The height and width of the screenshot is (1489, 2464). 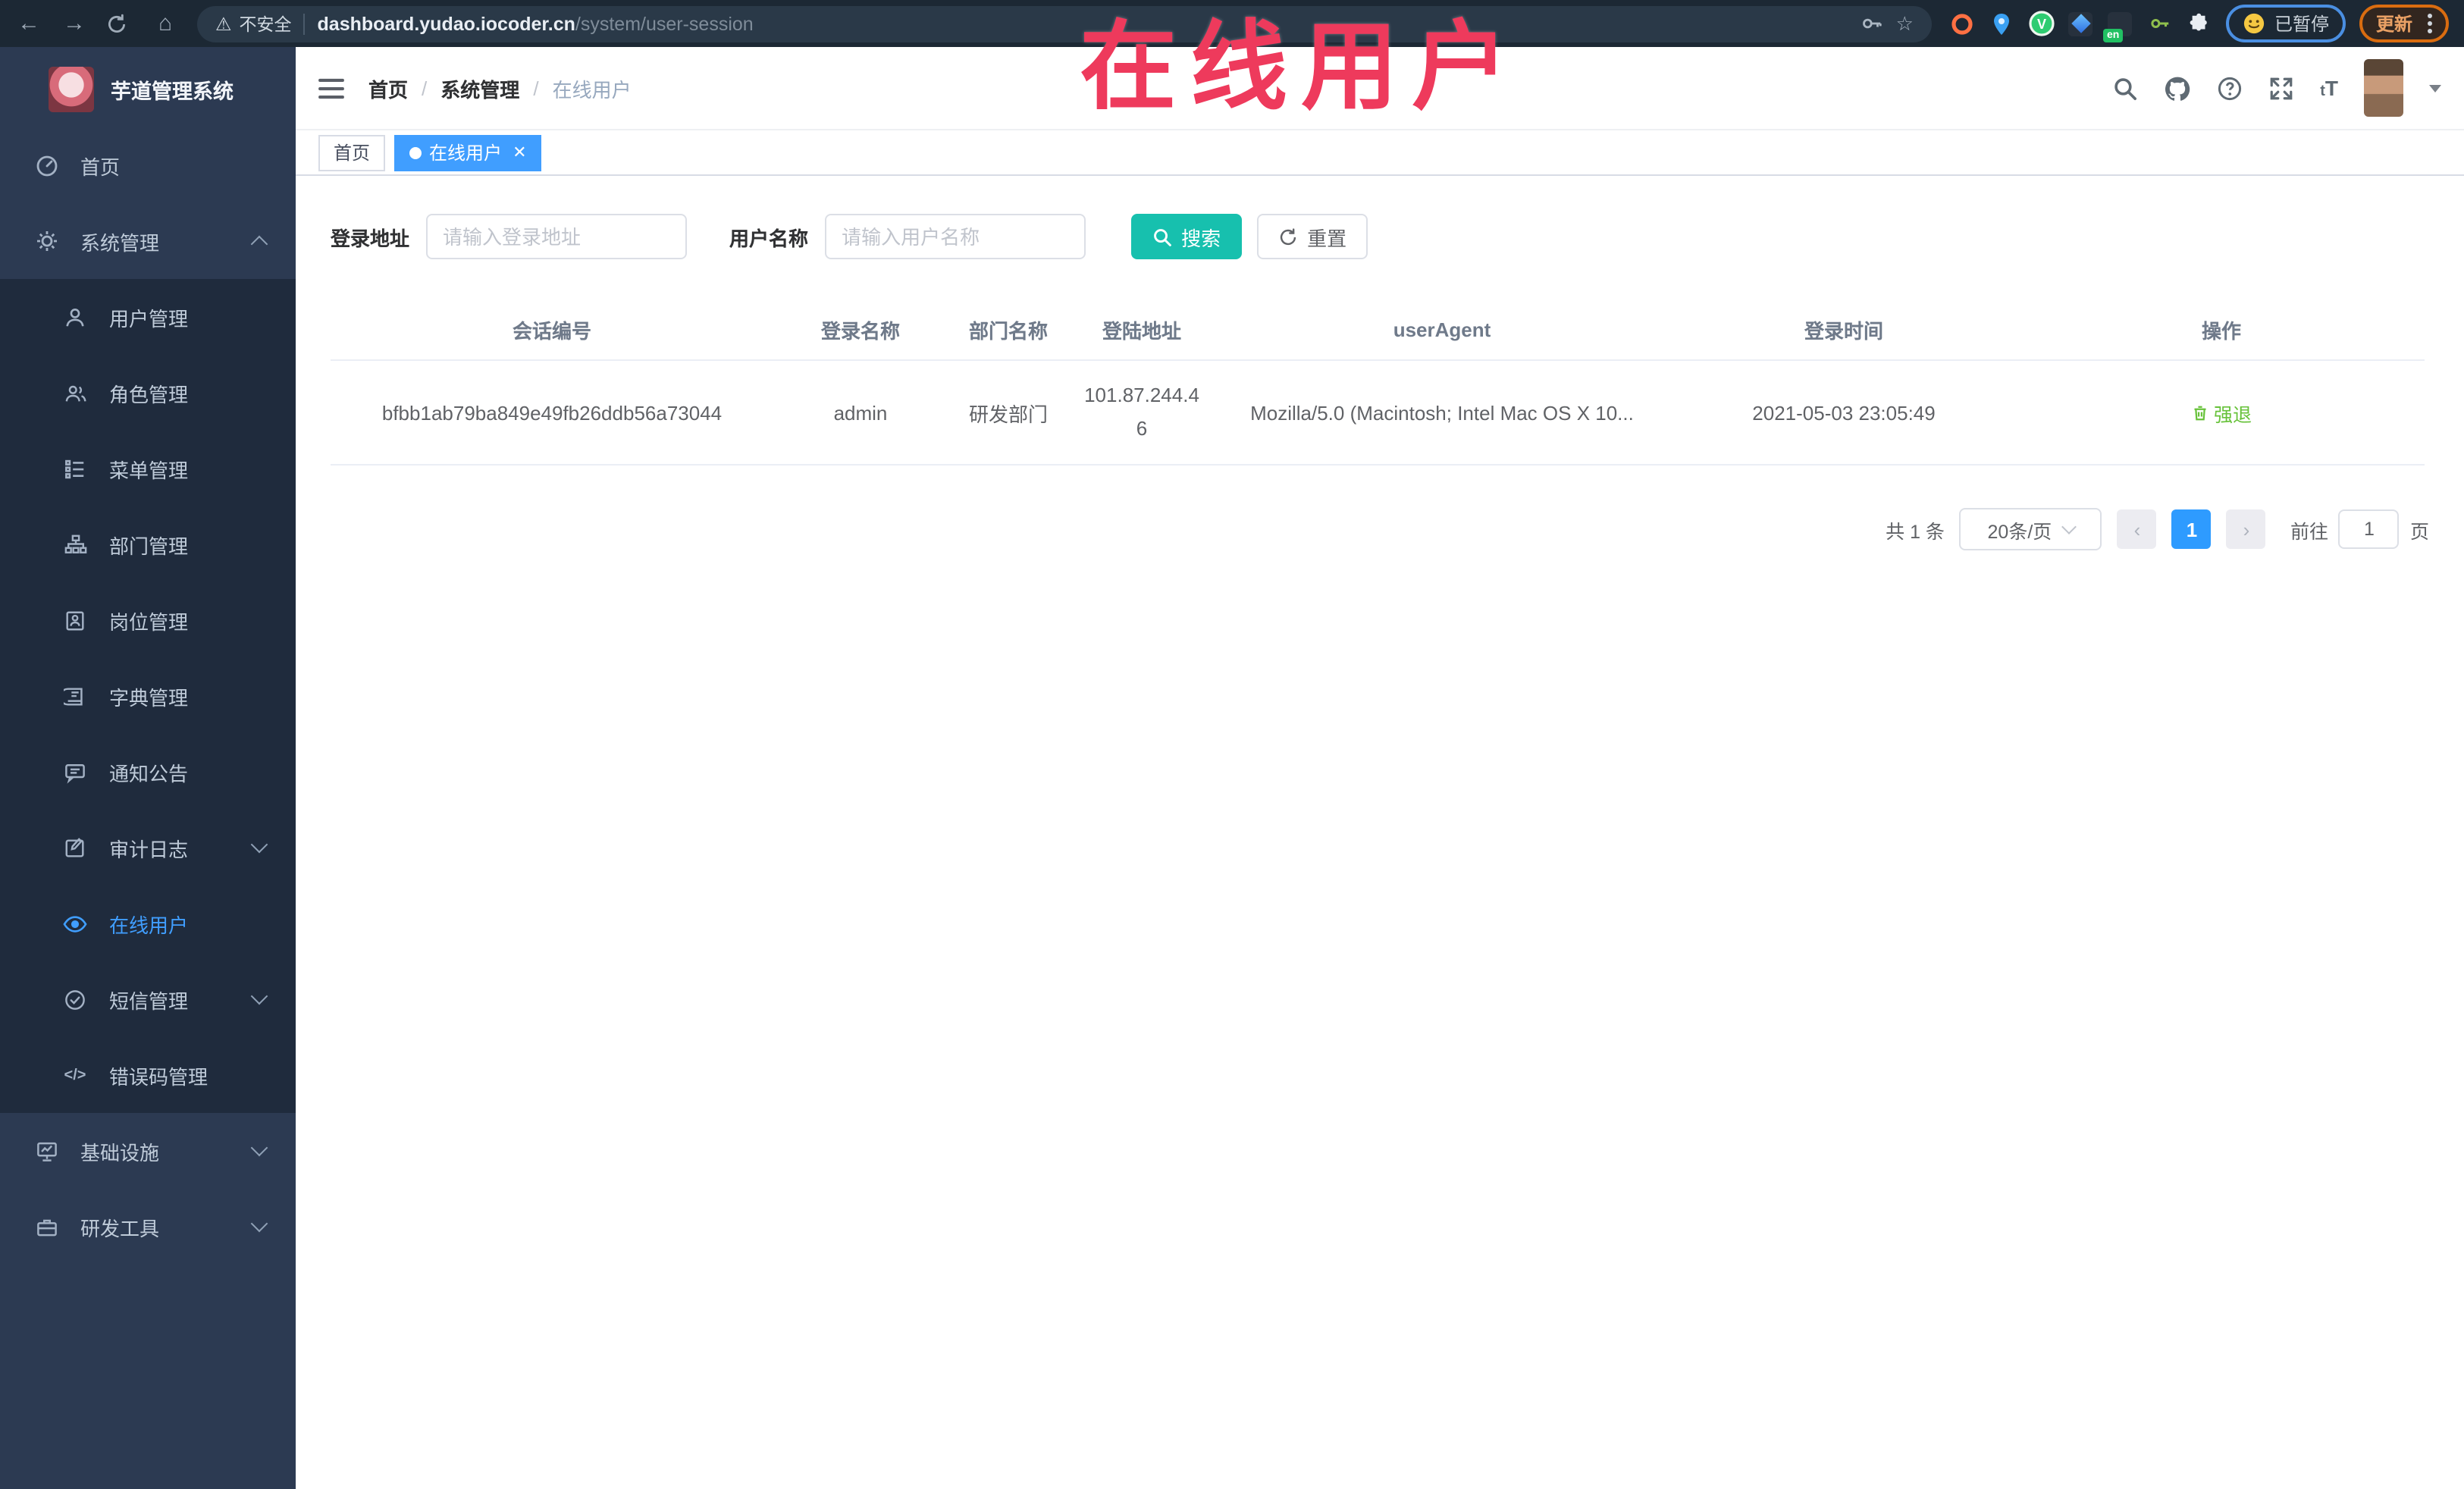 I want to click on sidebar-item-dept-management: 部门管理, so click(x=148, y=544).